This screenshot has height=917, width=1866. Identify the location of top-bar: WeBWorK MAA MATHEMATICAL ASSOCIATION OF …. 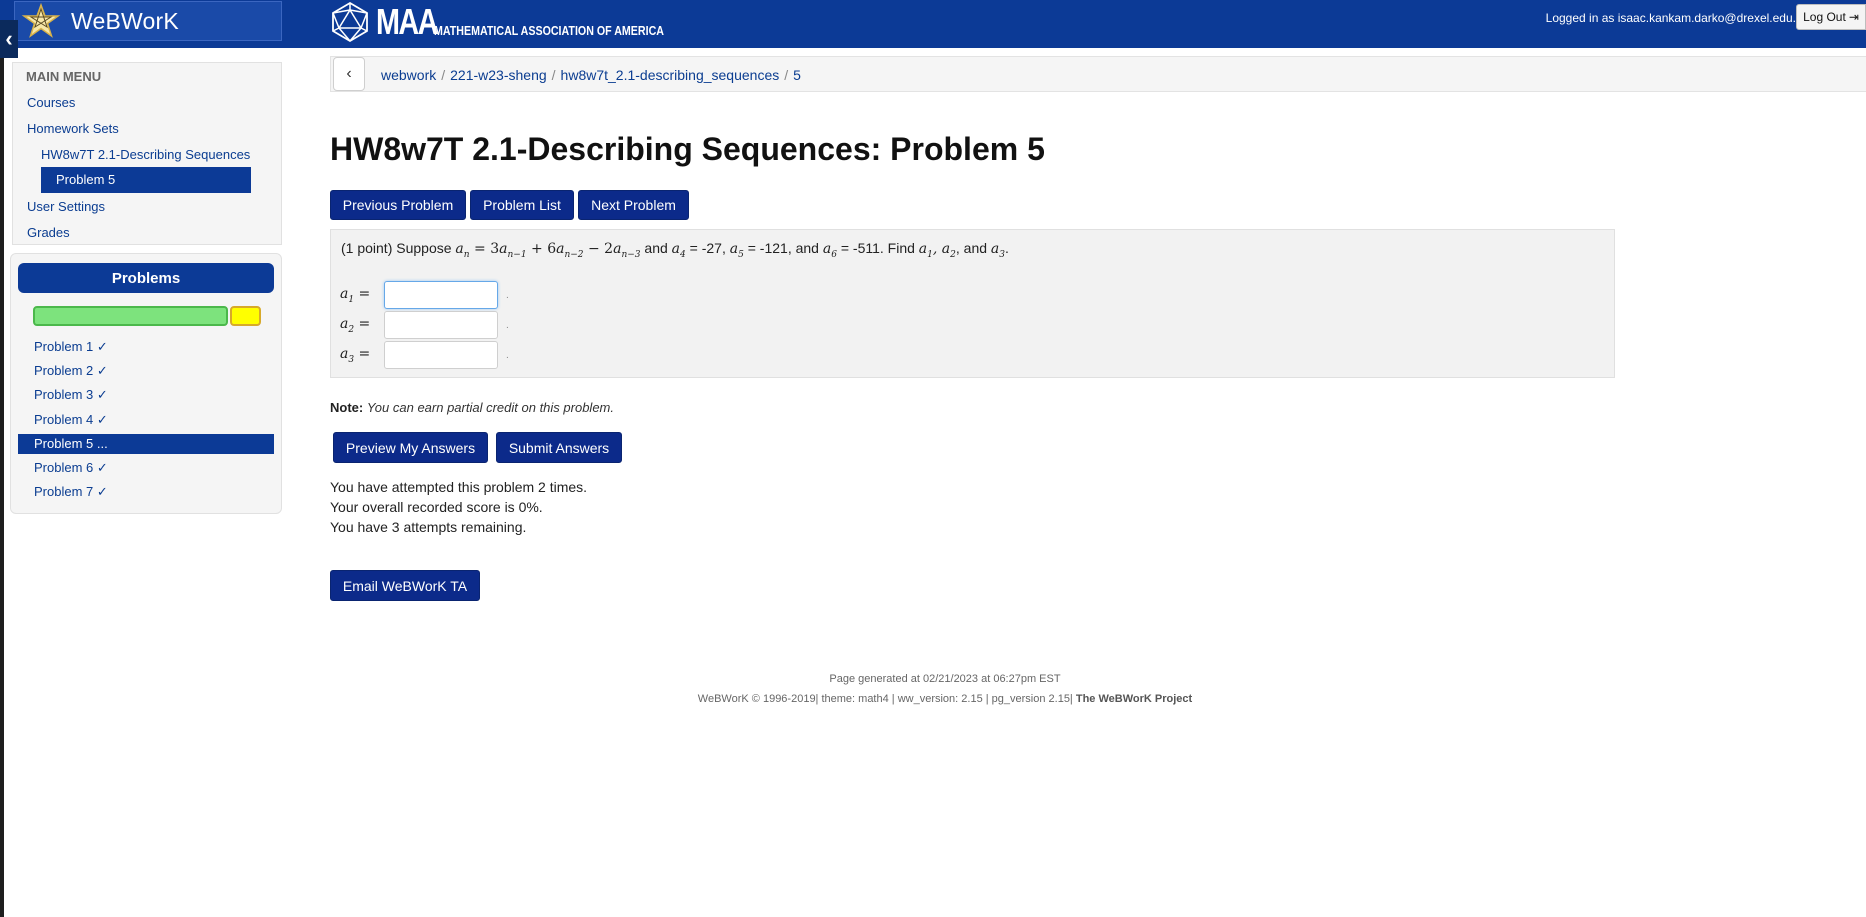
(933, 24).